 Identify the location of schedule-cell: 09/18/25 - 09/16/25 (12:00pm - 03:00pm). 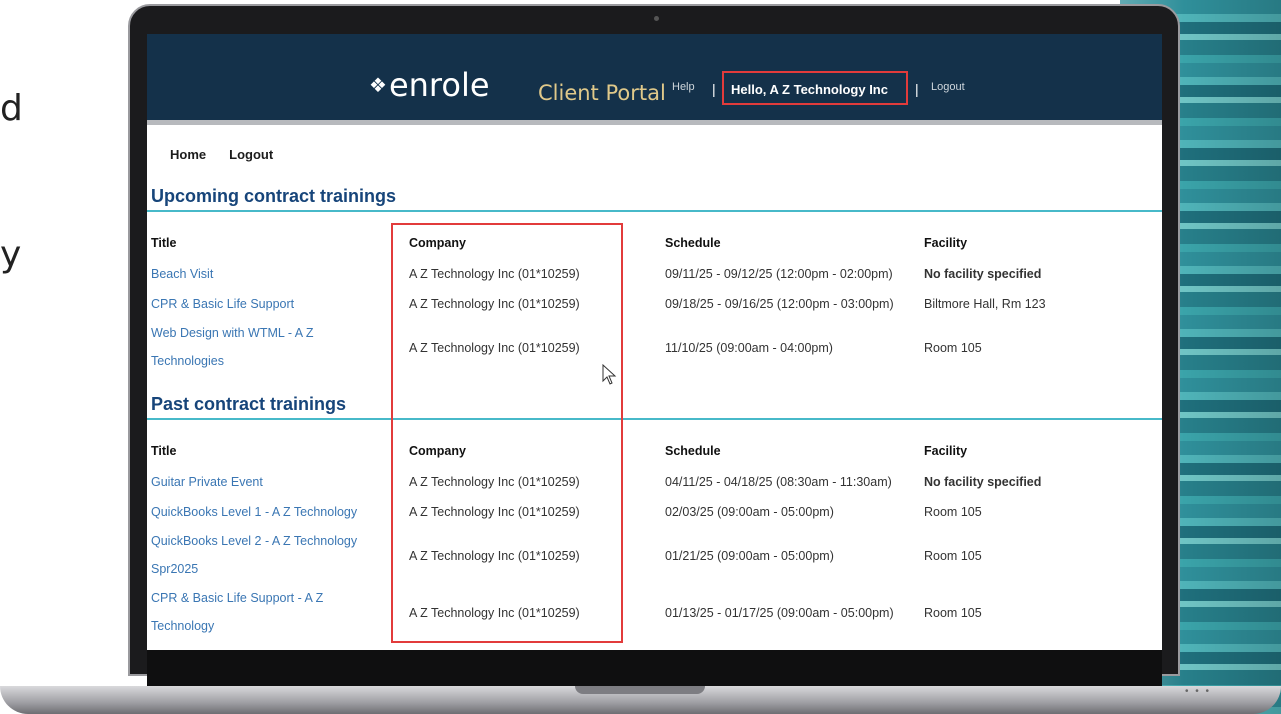
(779, 304).